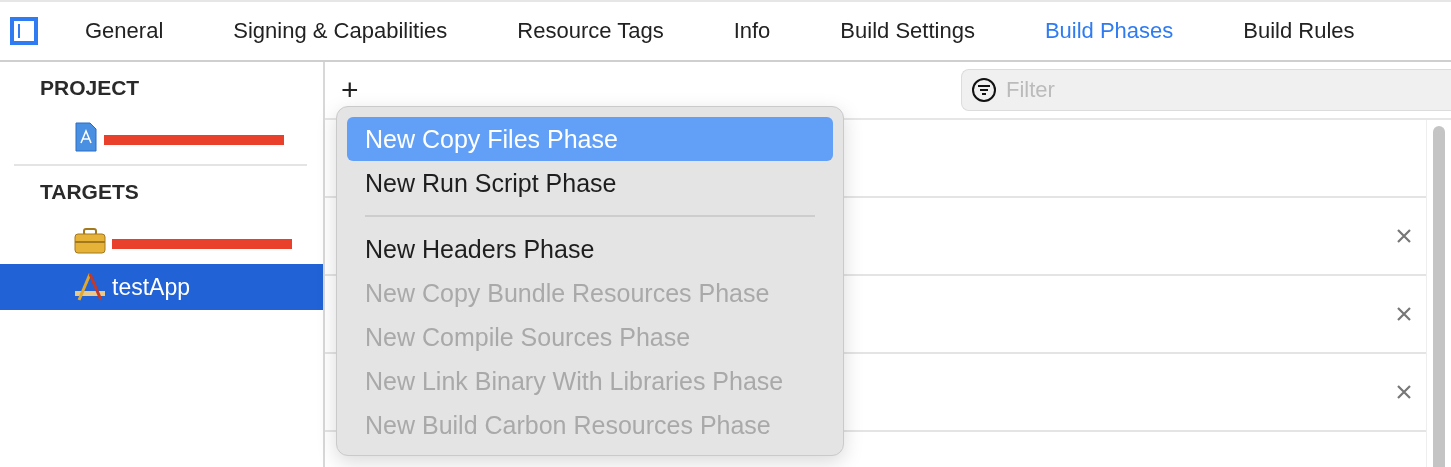  I want to click on sidebar-item: testApp, so click(161, 287).